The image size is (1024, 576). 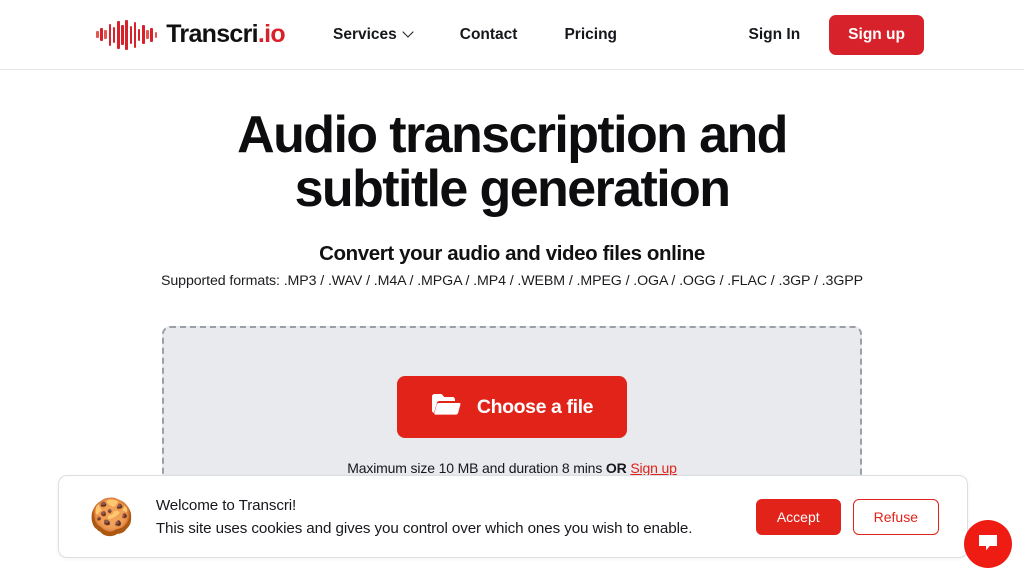 I want to click on open-folder-icon, so click(x=446, y=407).